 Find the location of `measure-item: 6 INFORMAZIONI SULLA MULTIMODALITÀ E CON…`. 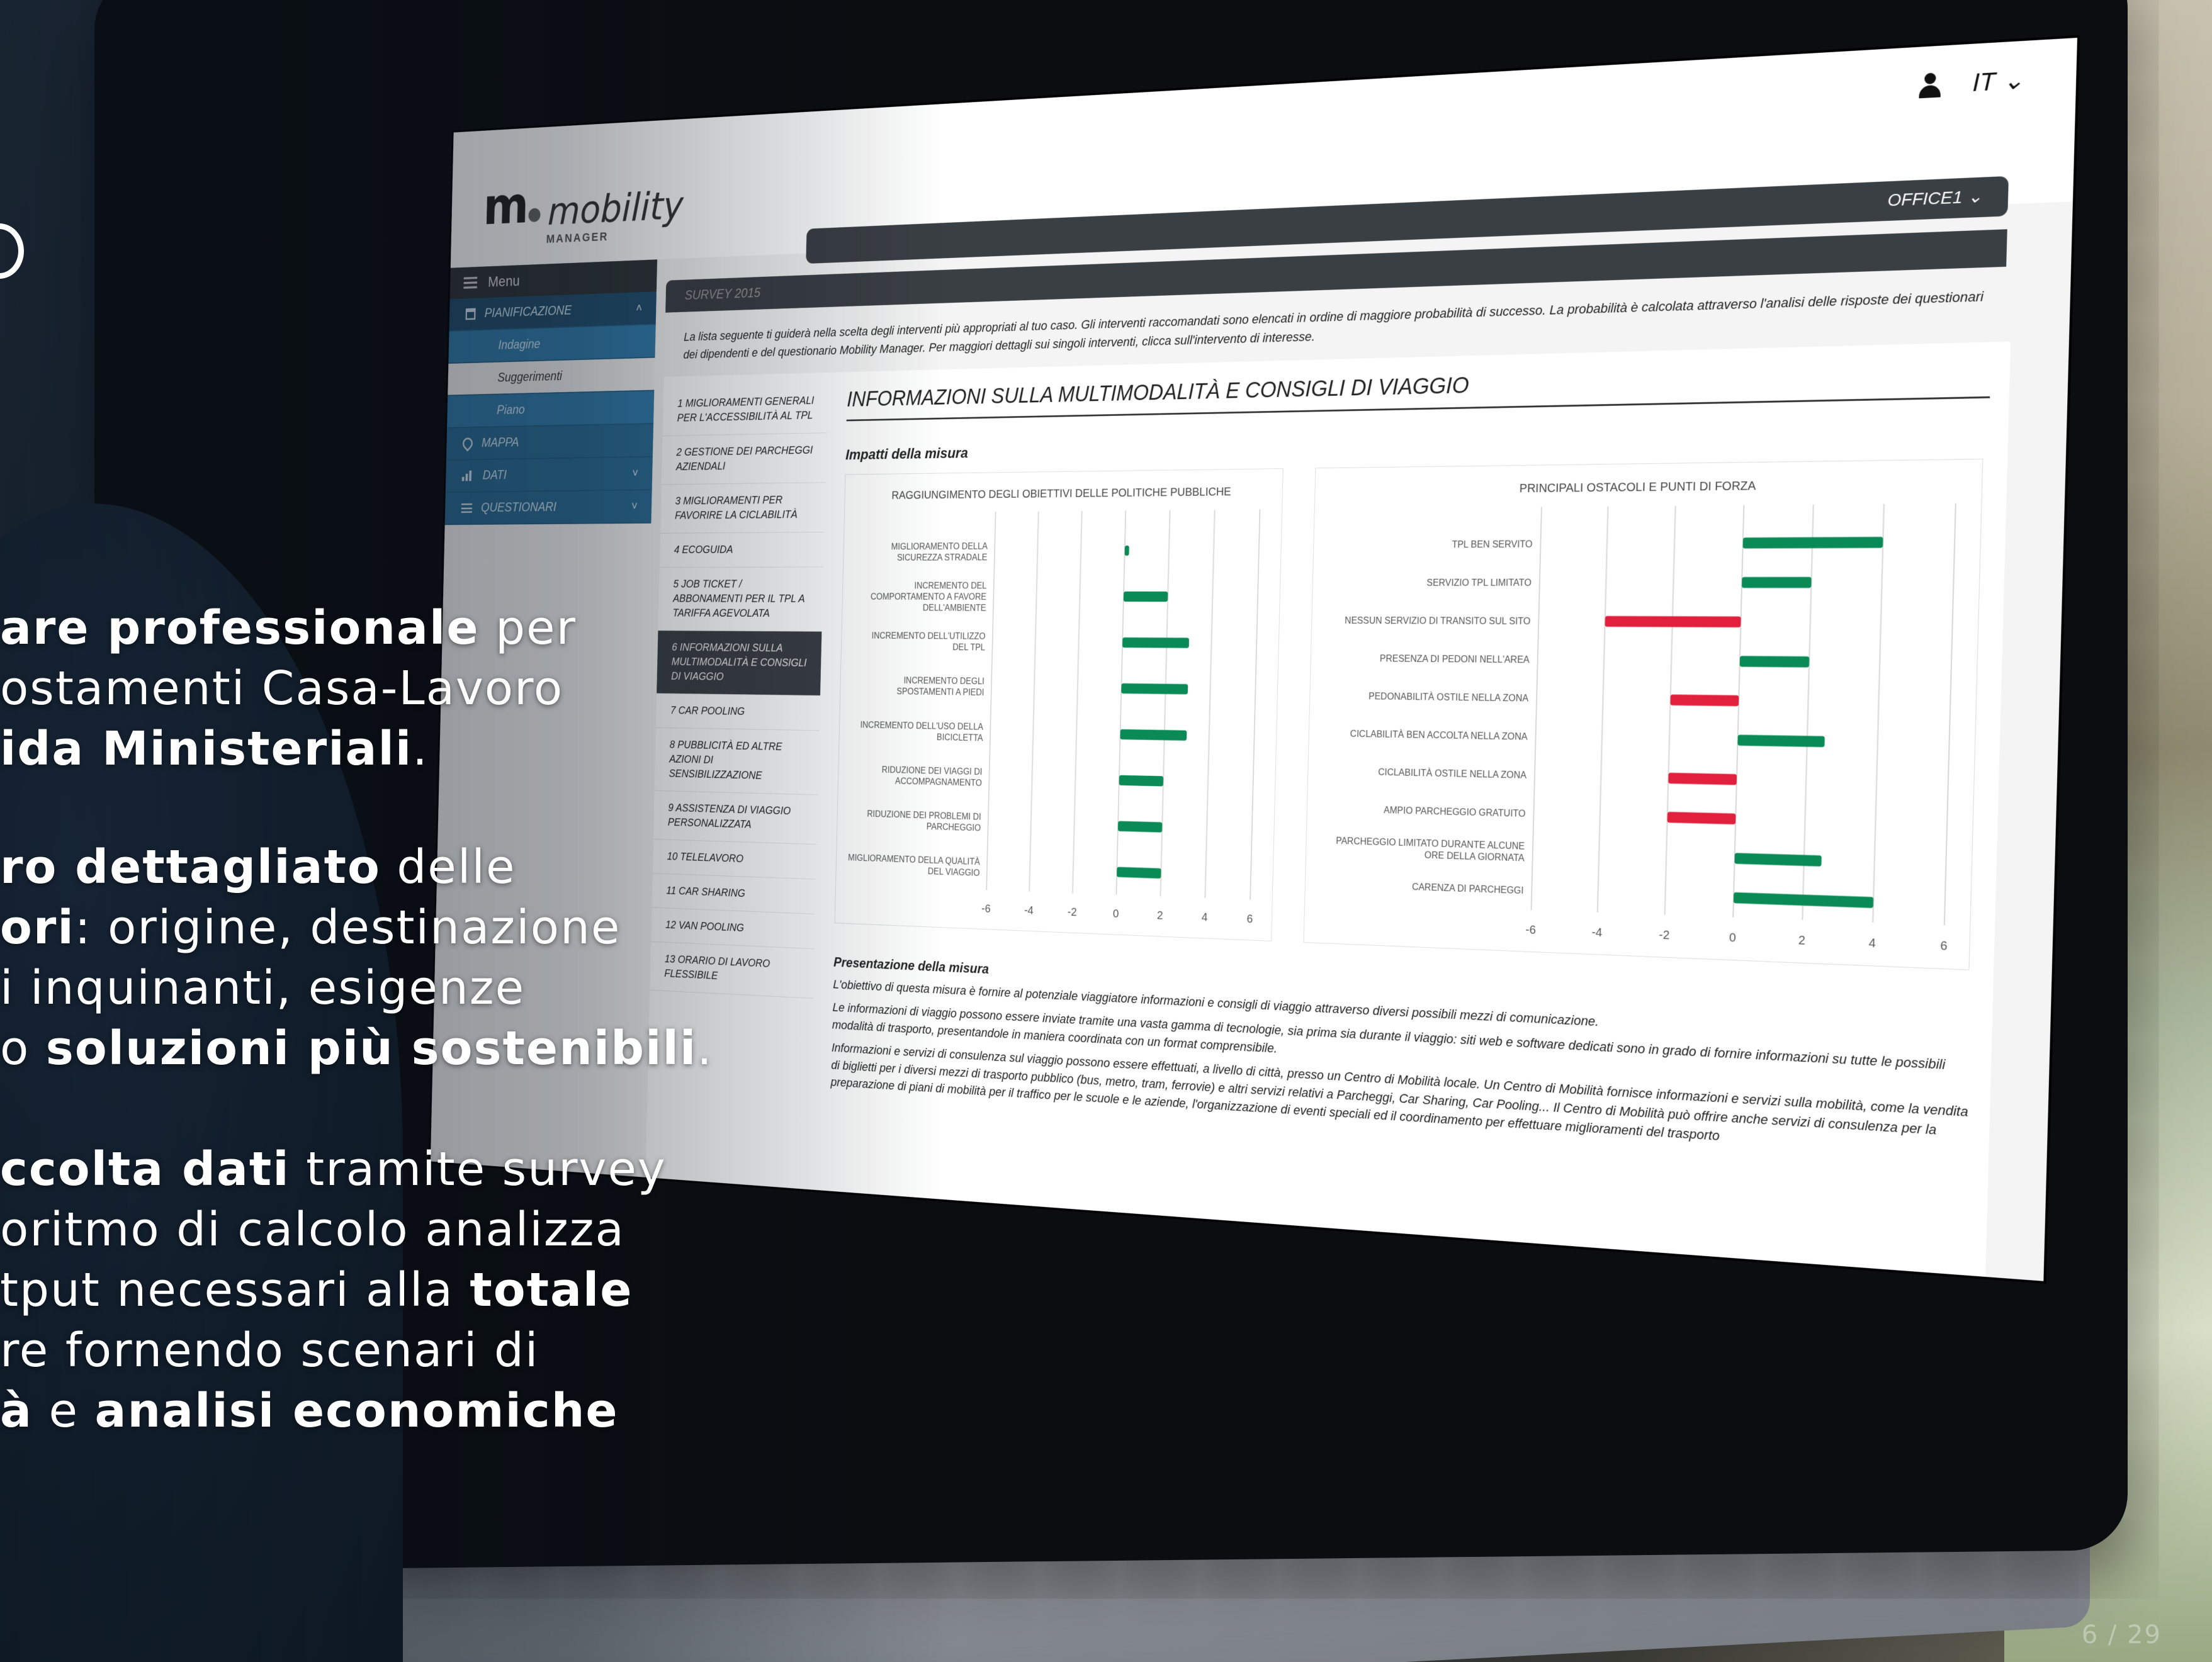

measure-item: 6 INFORMAZIONI SULLA MULTIMODALITÀ E CON… is located at coordinates (739, 664).